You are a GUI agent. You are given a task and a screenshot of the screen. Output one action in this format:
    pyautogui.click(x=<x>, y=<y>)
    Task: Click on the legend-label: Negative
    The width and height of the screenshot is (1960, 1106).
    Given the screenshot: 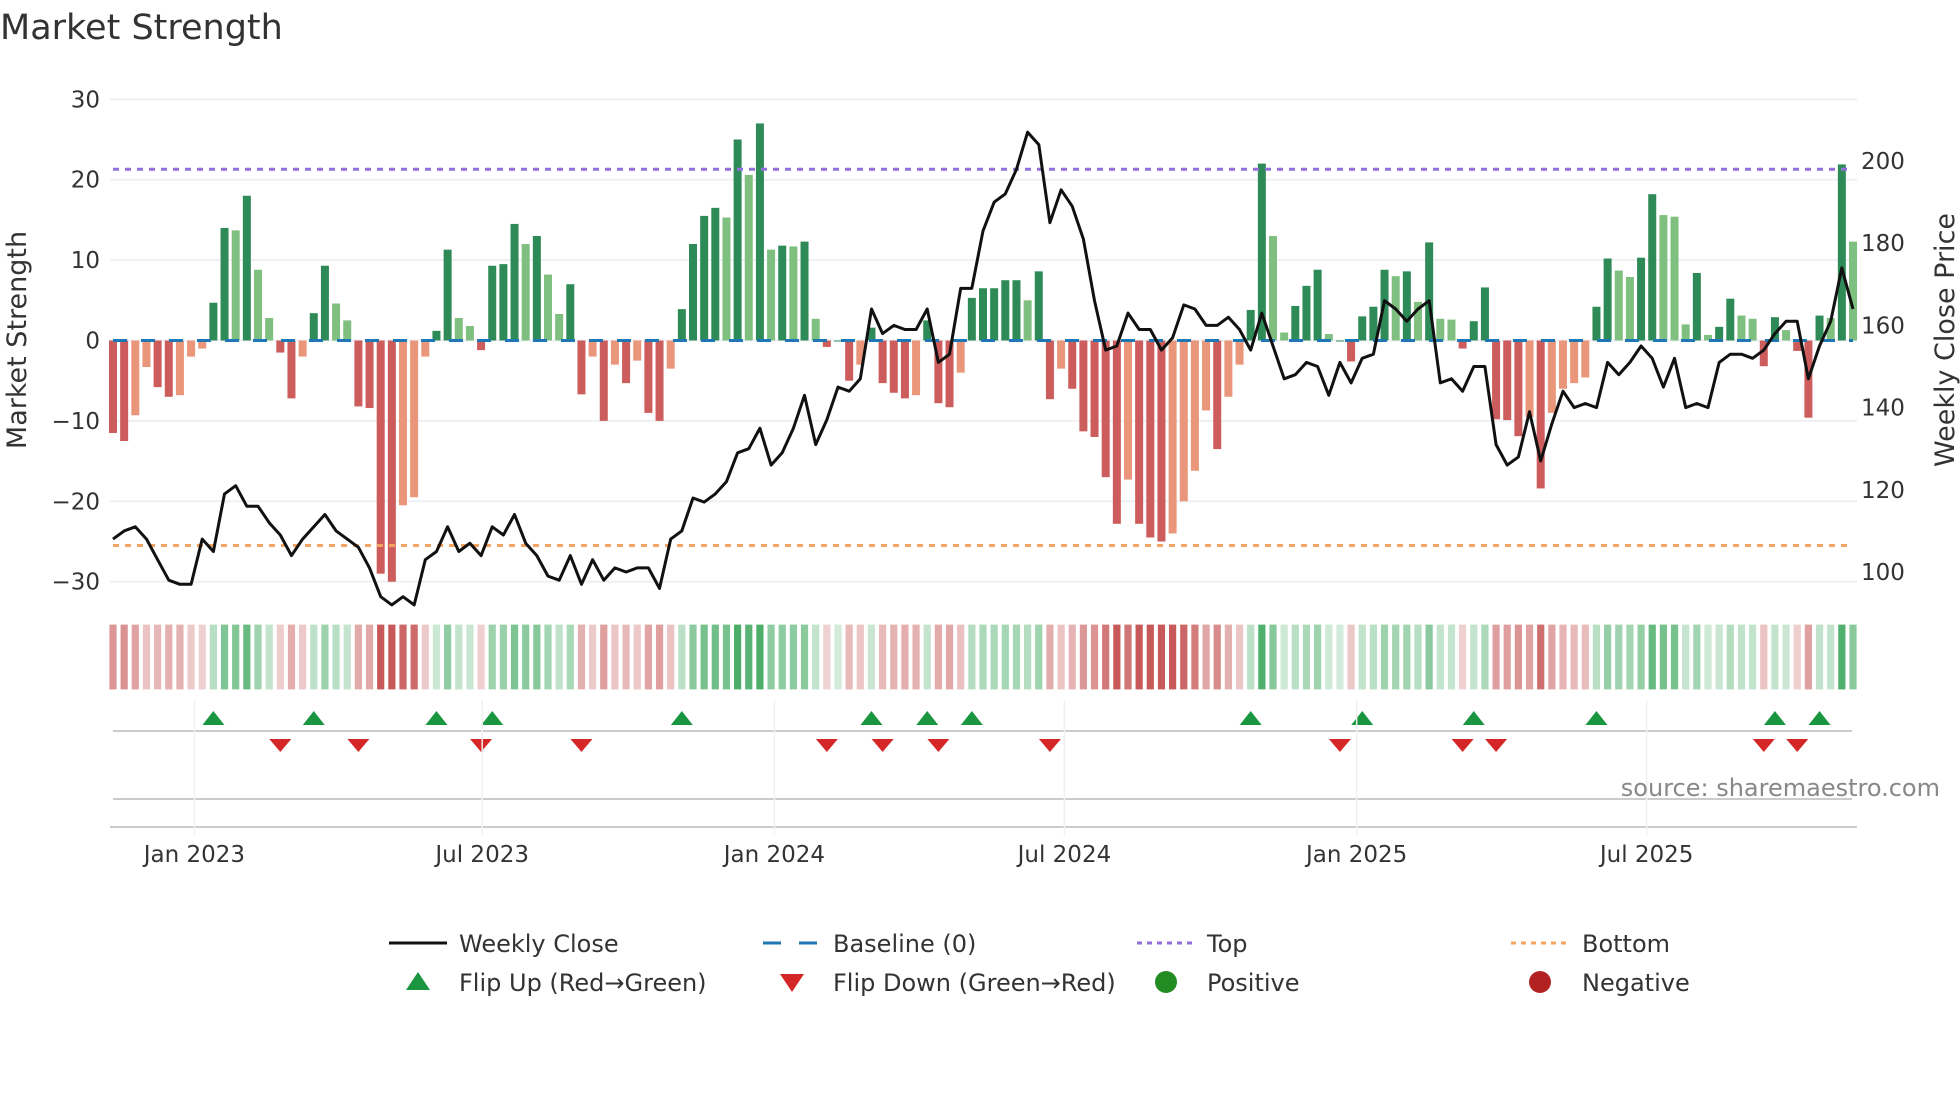 What is the action you would take?
    pyautogui.click(x=1636, y=983)
    